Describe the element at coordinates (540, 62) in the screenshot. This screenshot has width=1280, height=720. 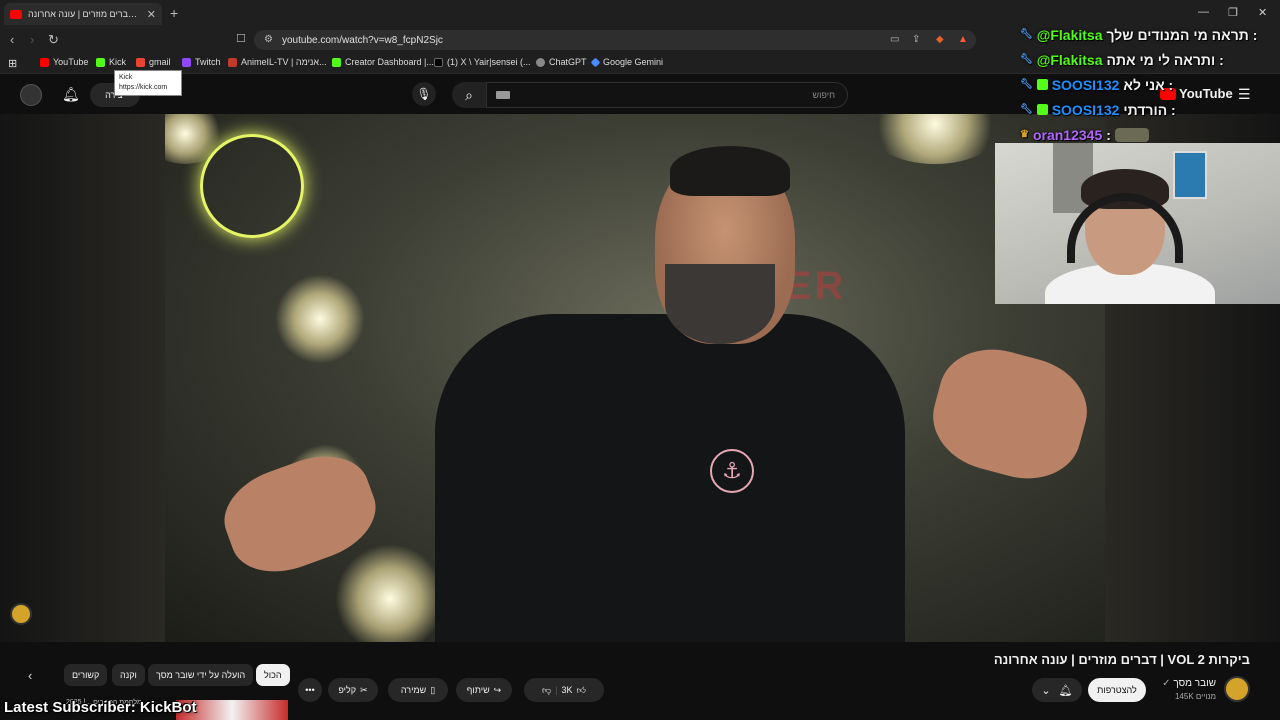
I see `chatgpt-icon` at that location.